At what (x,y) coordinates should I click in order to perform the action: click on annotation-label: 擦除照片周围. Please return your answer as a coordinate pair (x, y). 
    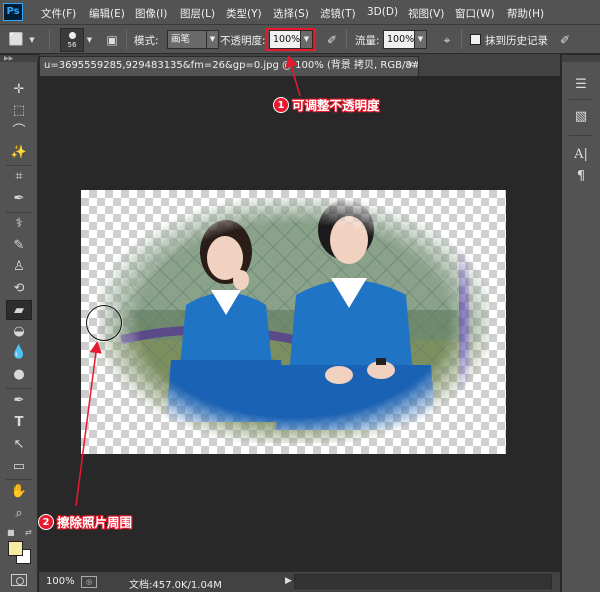
    Looking at the image, I should click on (95, 522).